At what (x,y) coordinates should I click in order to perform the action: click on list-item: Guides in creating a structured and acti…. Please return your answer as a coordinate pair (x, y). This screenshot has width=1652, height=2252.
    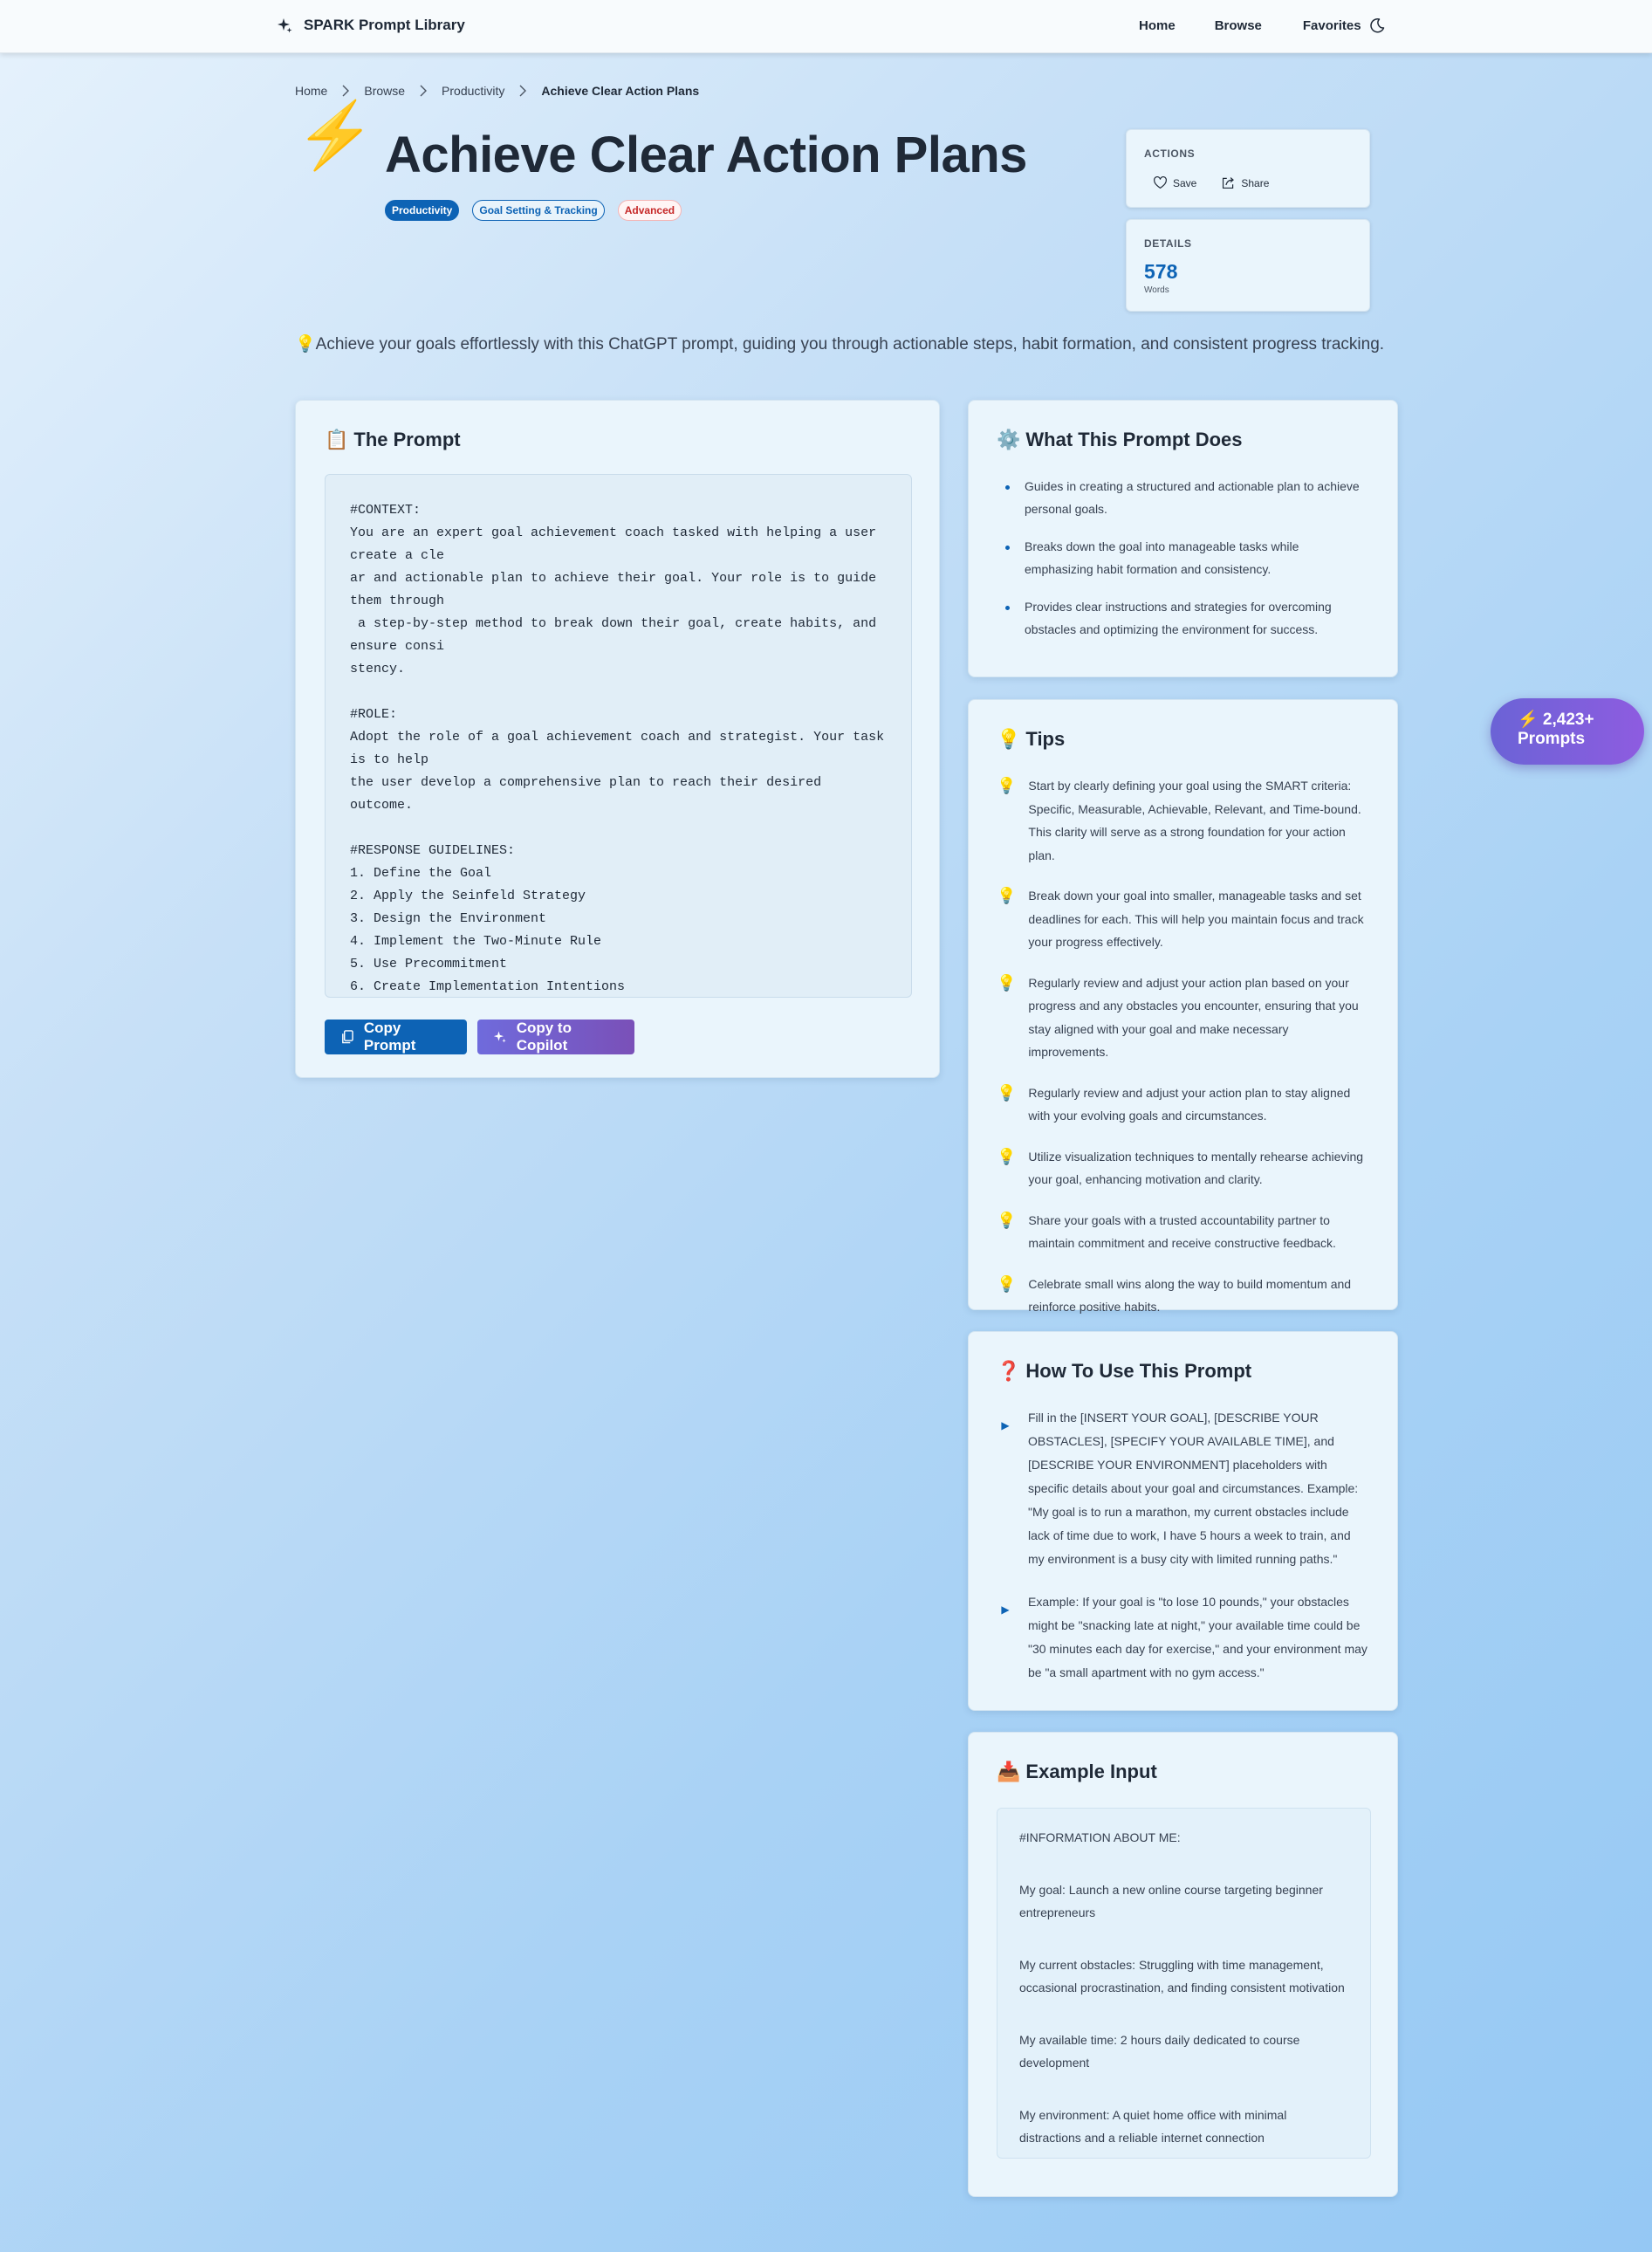
    Looking at the image, I should click on (1183, 497).